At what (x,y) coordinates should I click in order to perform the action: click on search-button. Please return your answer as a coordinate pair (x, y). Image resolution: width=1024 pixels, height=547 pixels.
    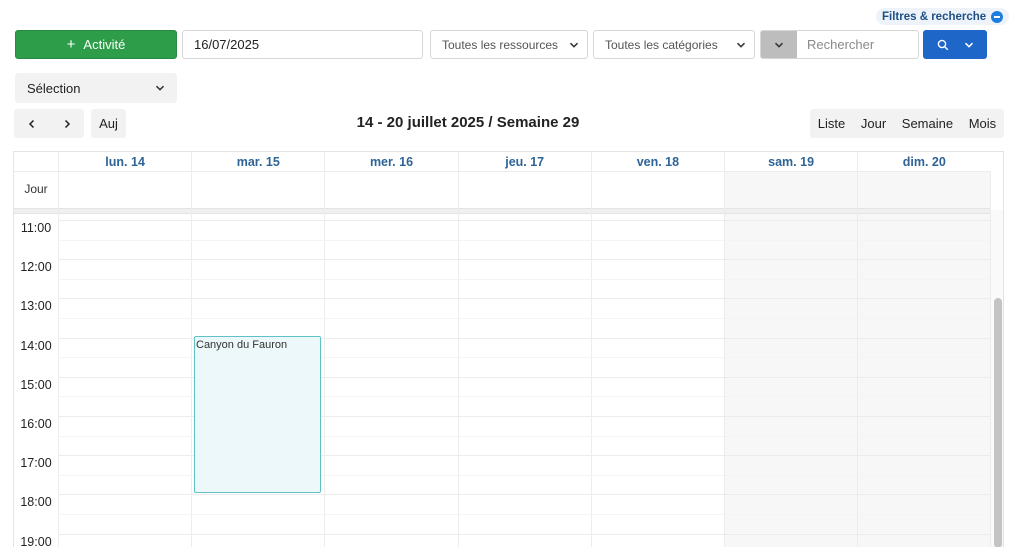
    Looking at the image, I should click on (955, 44).